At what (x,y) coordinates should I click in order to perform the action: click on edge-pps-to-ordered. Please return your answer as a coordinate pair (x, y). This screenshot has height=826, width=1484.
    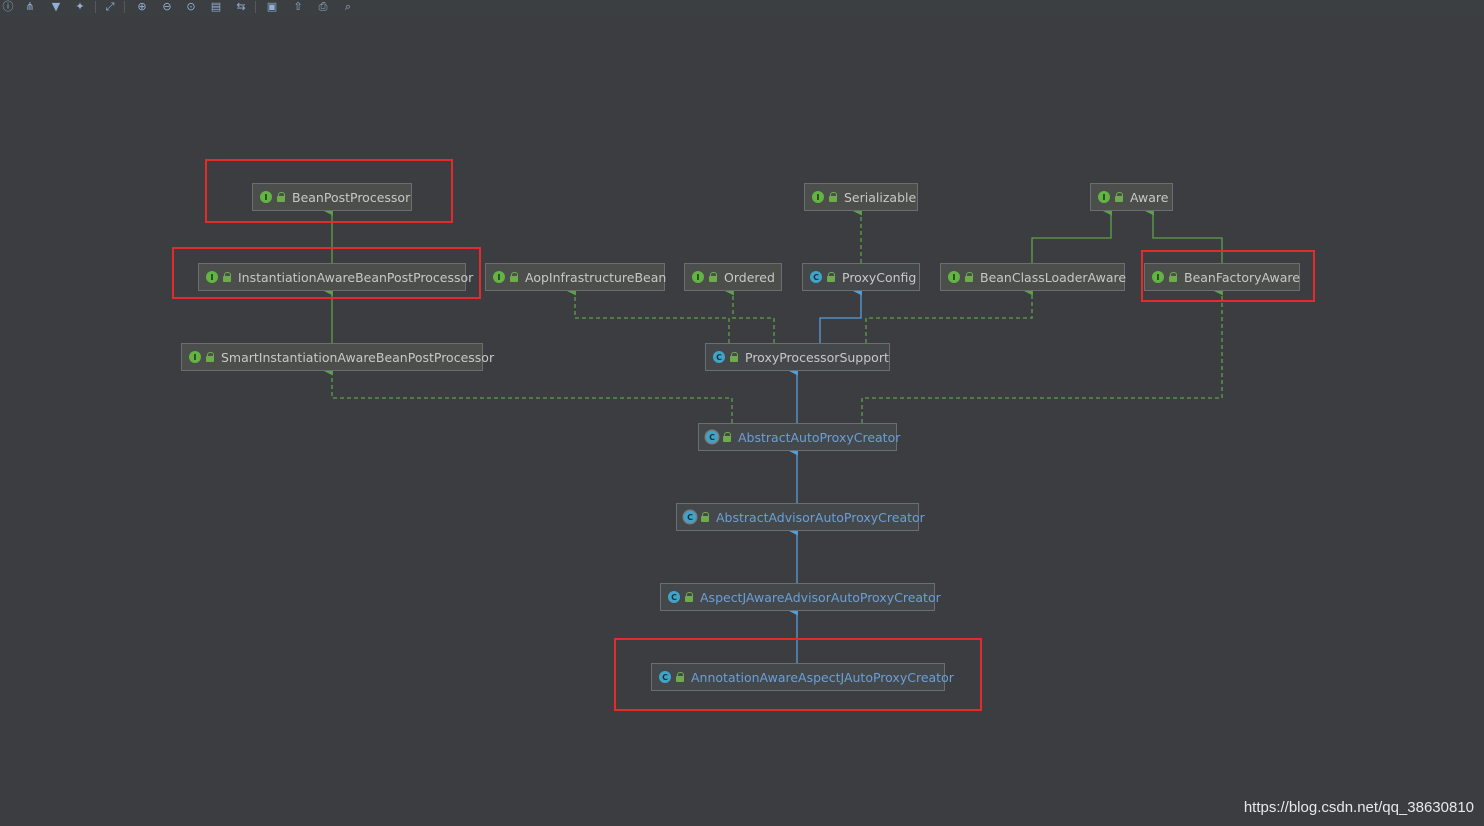
    Looking at the image, I should click on (749, 314).